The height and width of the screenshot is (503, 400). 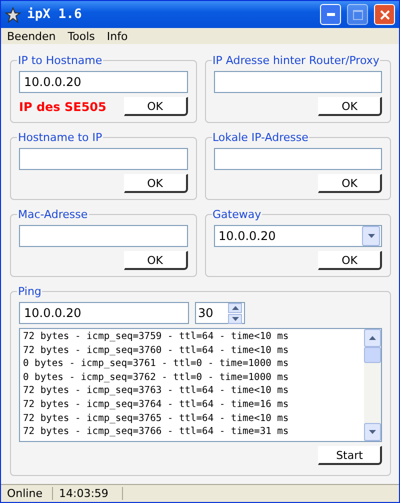 What do you see at coordinates (31, 36) in the screenshot?
I see `menu-item: Beenden` at bounding box center [31, 36].